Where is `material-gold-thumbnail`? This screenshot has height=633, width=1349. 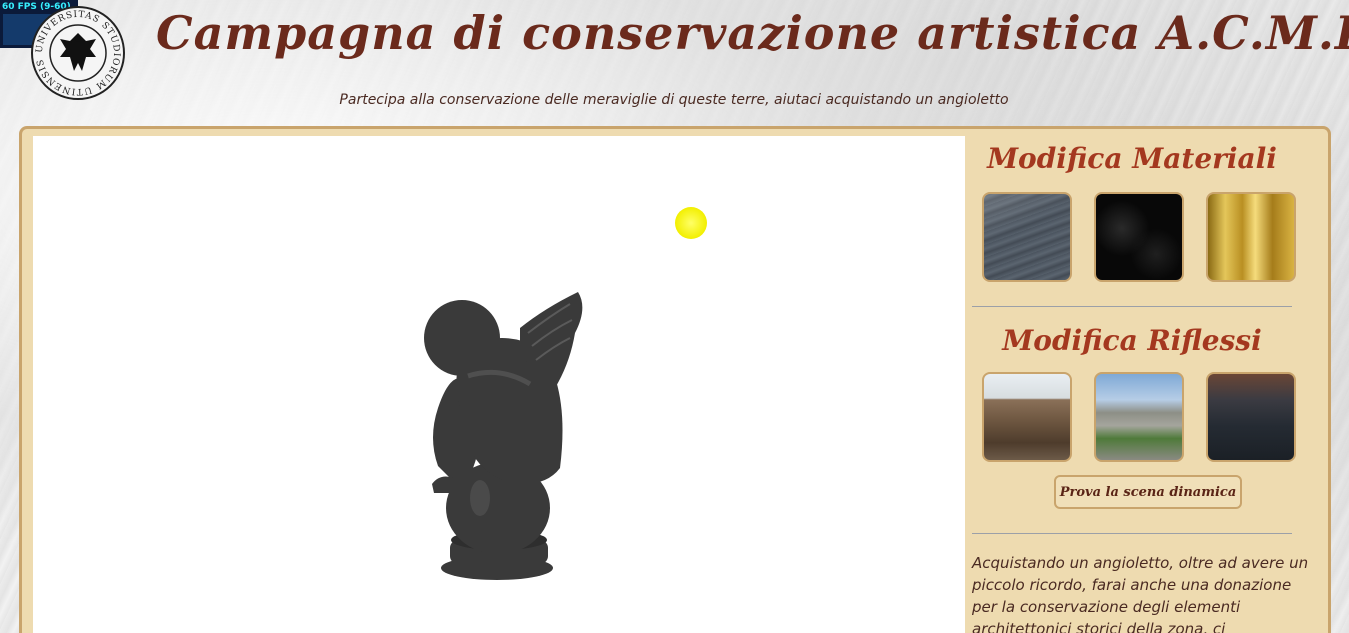
material-gold-thumbnail is located at coordinates (1251, 237).